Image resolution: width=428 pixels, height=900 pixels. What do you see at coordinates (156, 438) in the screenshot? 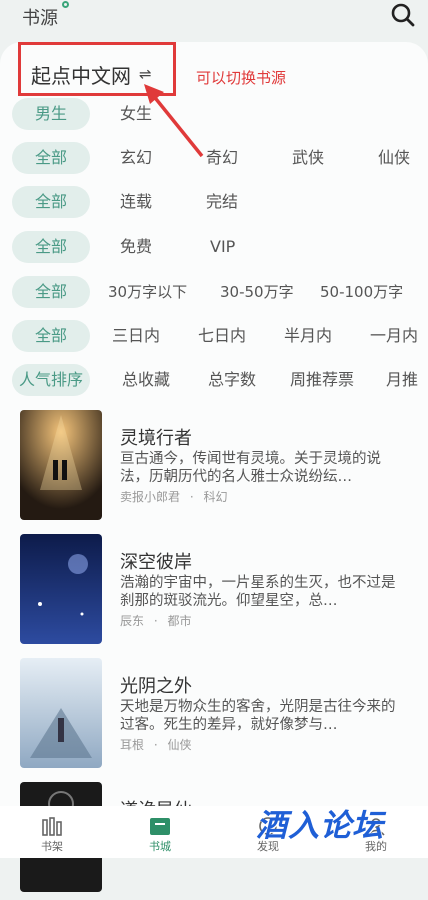
I see `book-title: 灵境行者` at bounding box center [156, 438].